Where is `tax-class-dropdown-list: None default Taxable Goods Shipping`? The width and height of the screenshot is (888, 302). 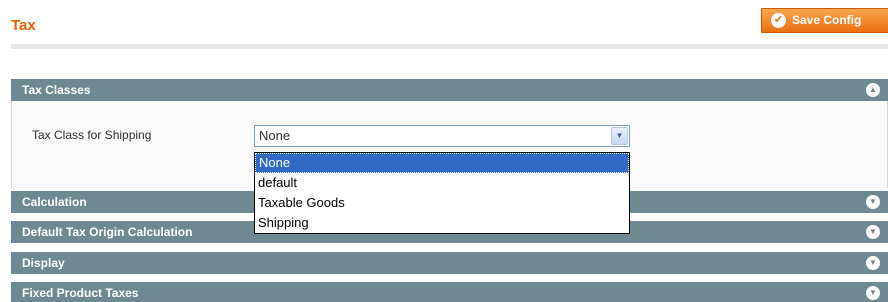 tax-class-dropdown-list: None default Taxable Goods Shipping is located at coordinates (442, 193).